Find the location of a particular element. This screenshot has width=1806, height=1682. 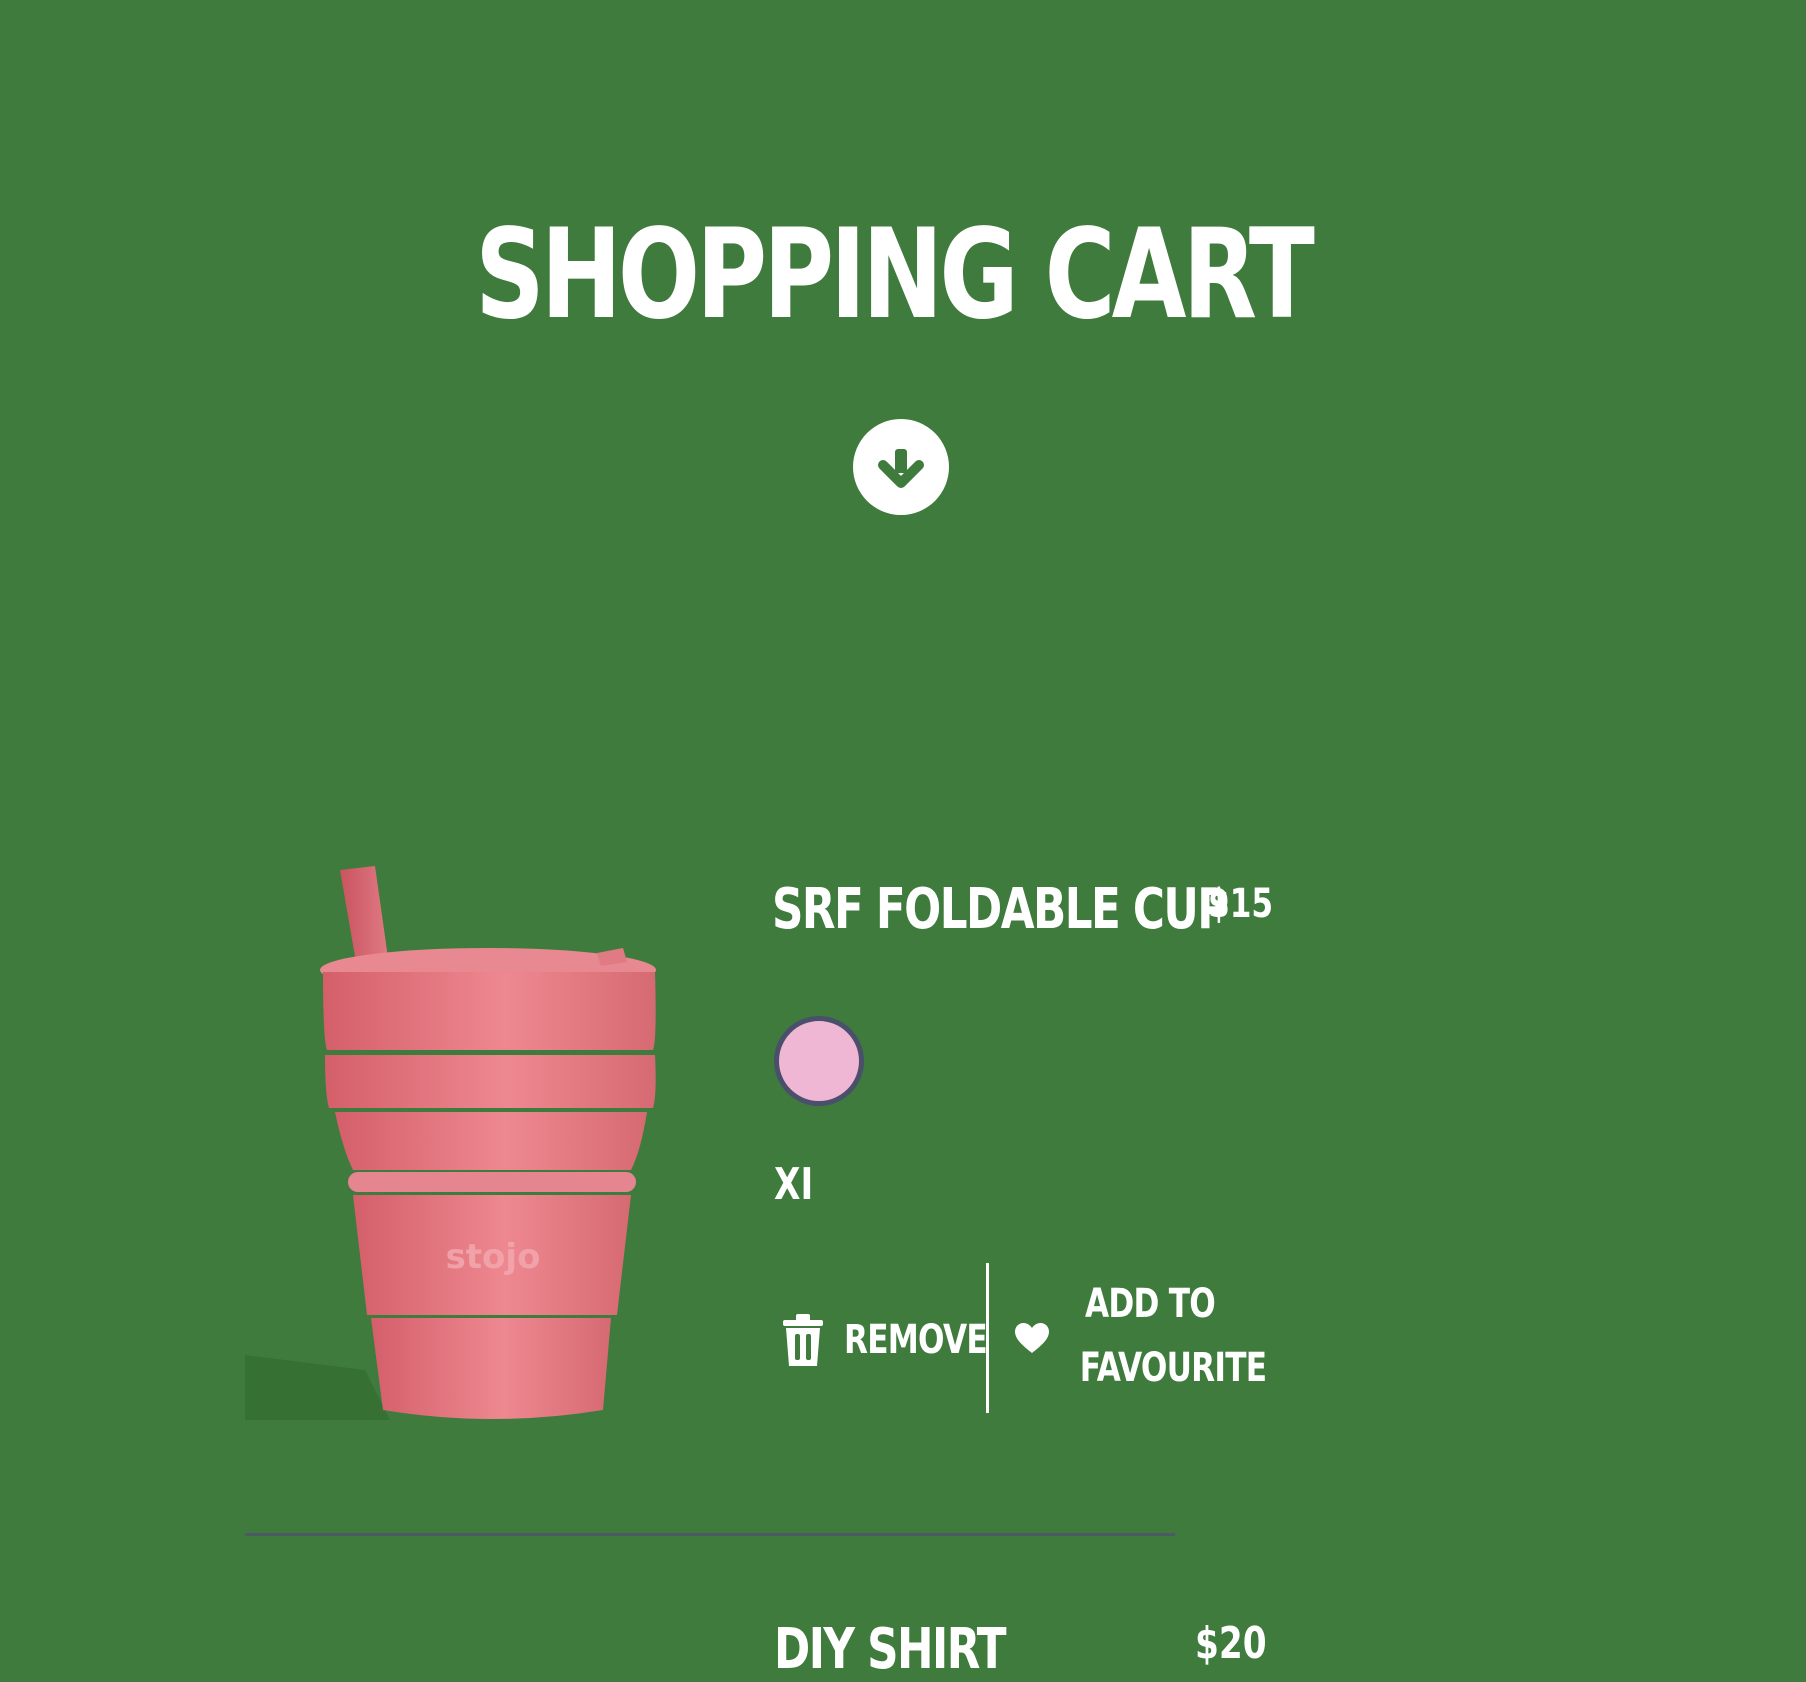

favourite-label-line1: ADD TO is located at coordinates (1150, 1304).